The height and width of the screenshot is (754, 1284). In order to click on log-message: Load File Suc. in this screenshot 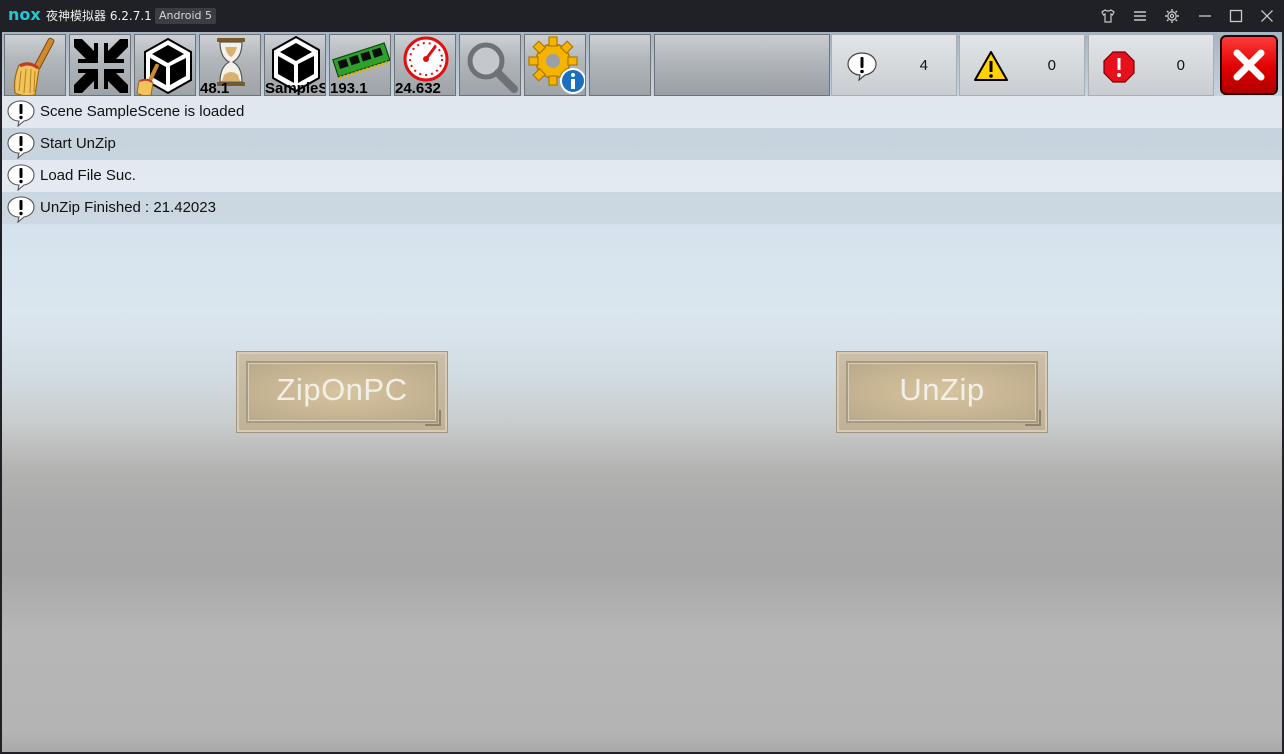, I will do `click(88, 175)`.